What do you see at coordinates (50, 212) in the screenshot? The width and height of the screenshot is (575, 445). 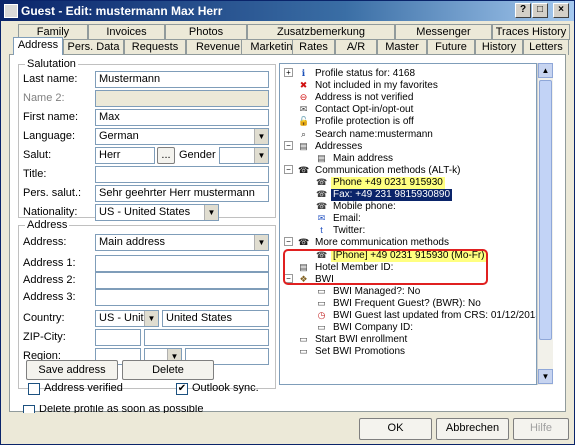 I see `nationality-label: Nationality:` at bounding box center [50, 212].